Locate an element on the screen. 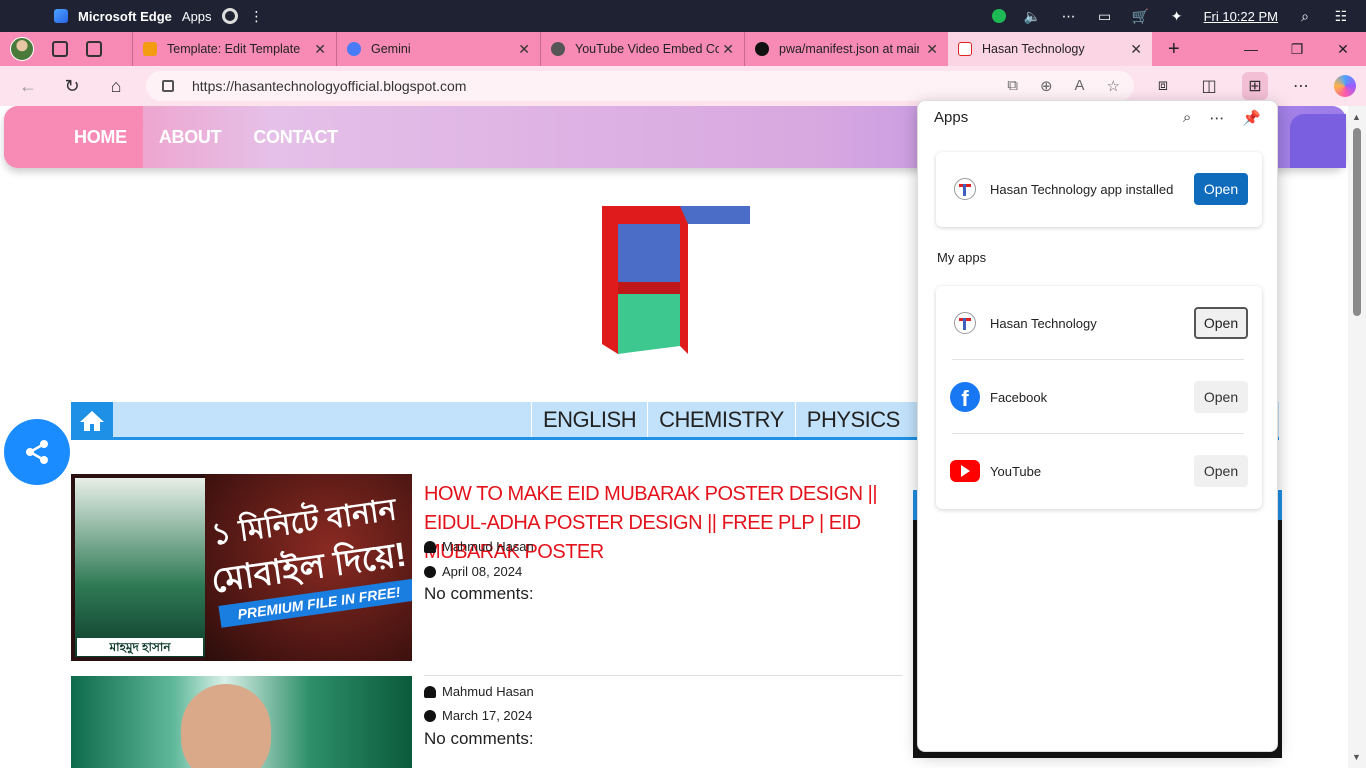 The image size is (1366, 768). poster-card is located at coordinates (140, 567).